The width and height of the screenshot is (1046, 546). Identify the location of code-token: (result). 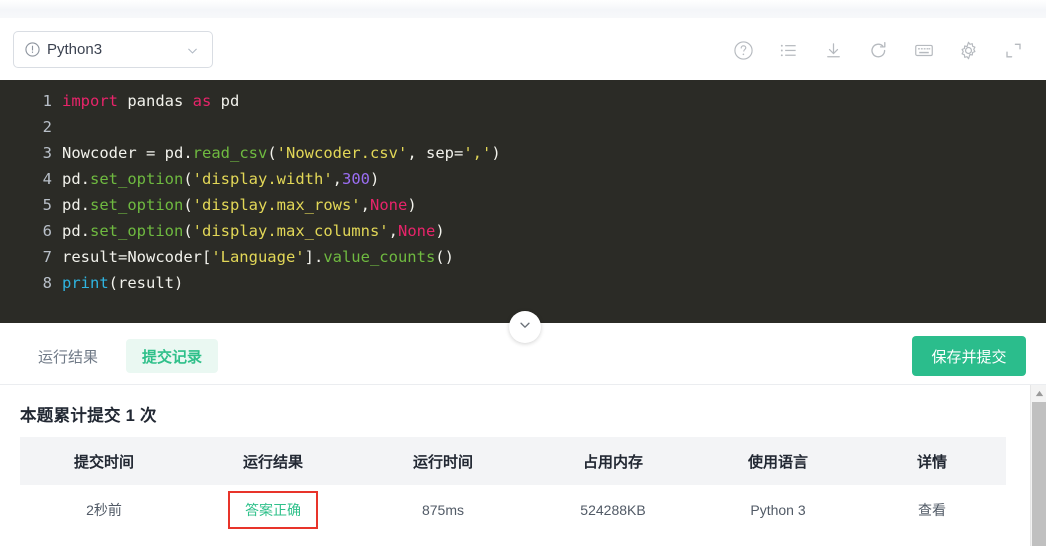
(146, 283).